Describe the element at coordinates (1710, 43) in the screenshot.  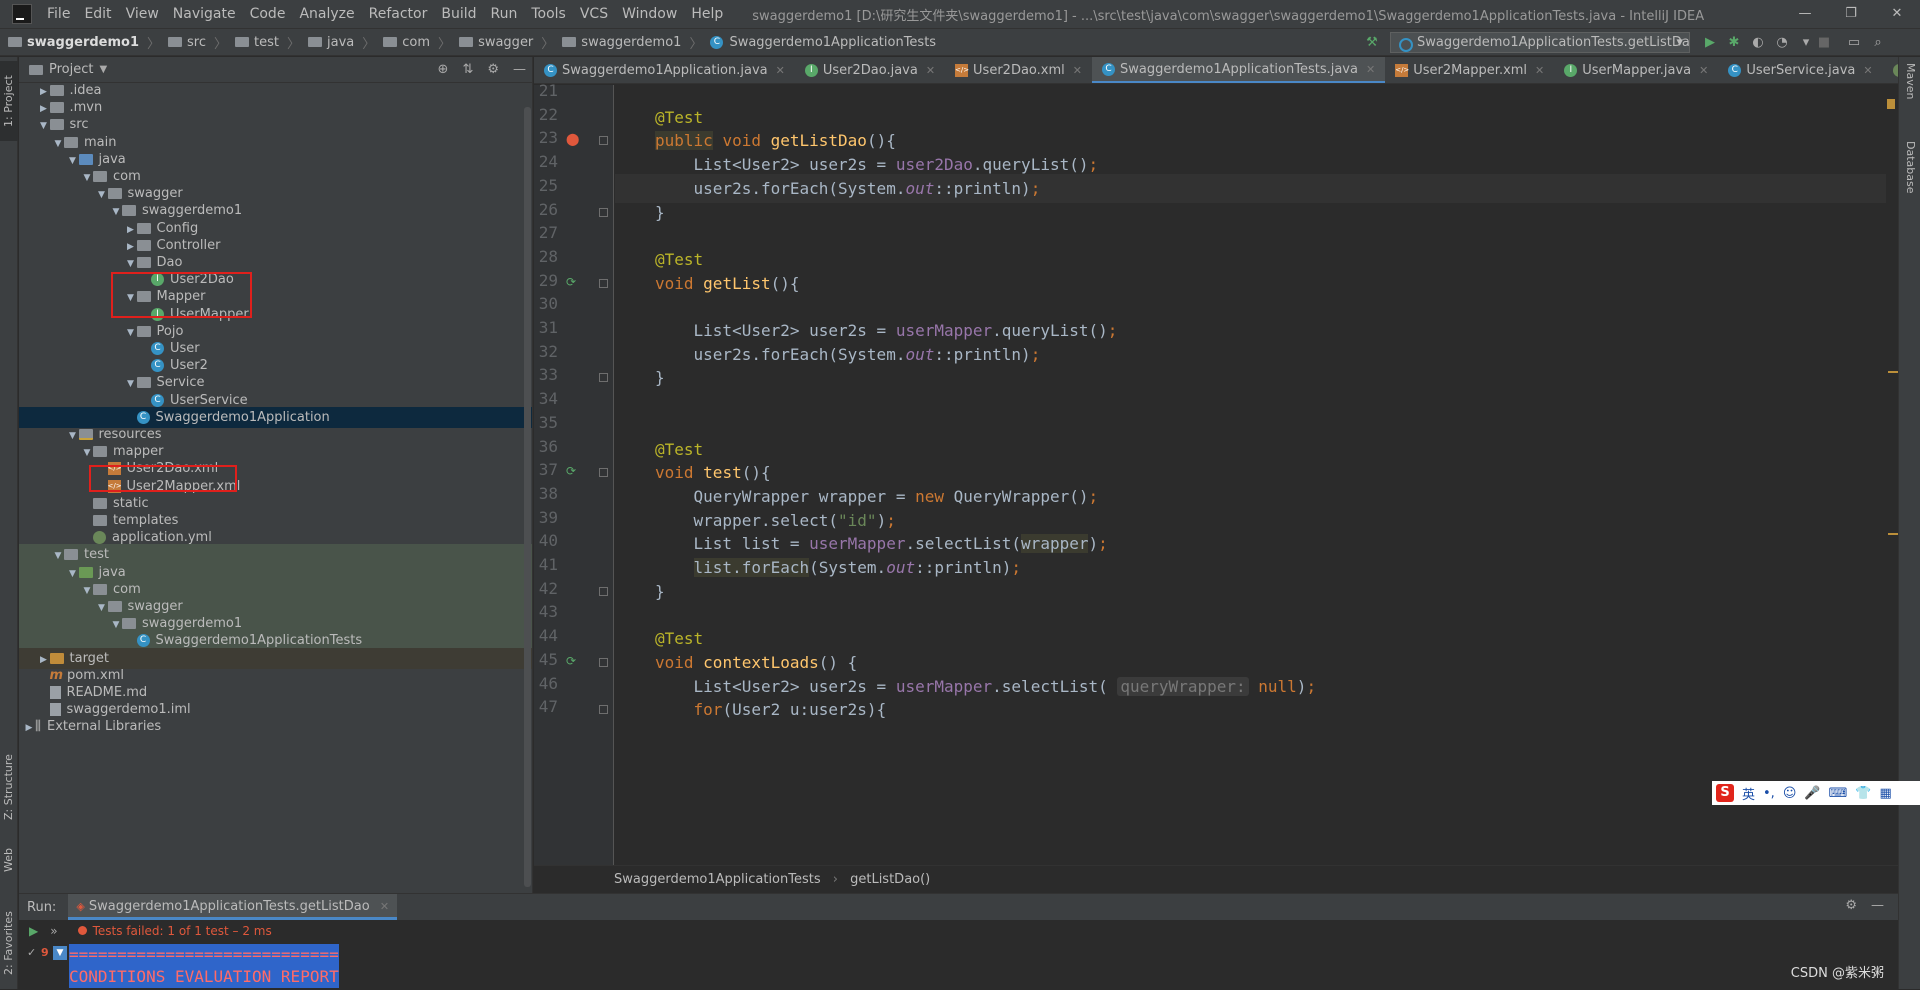
I see `run-icon: ▶` at that location.